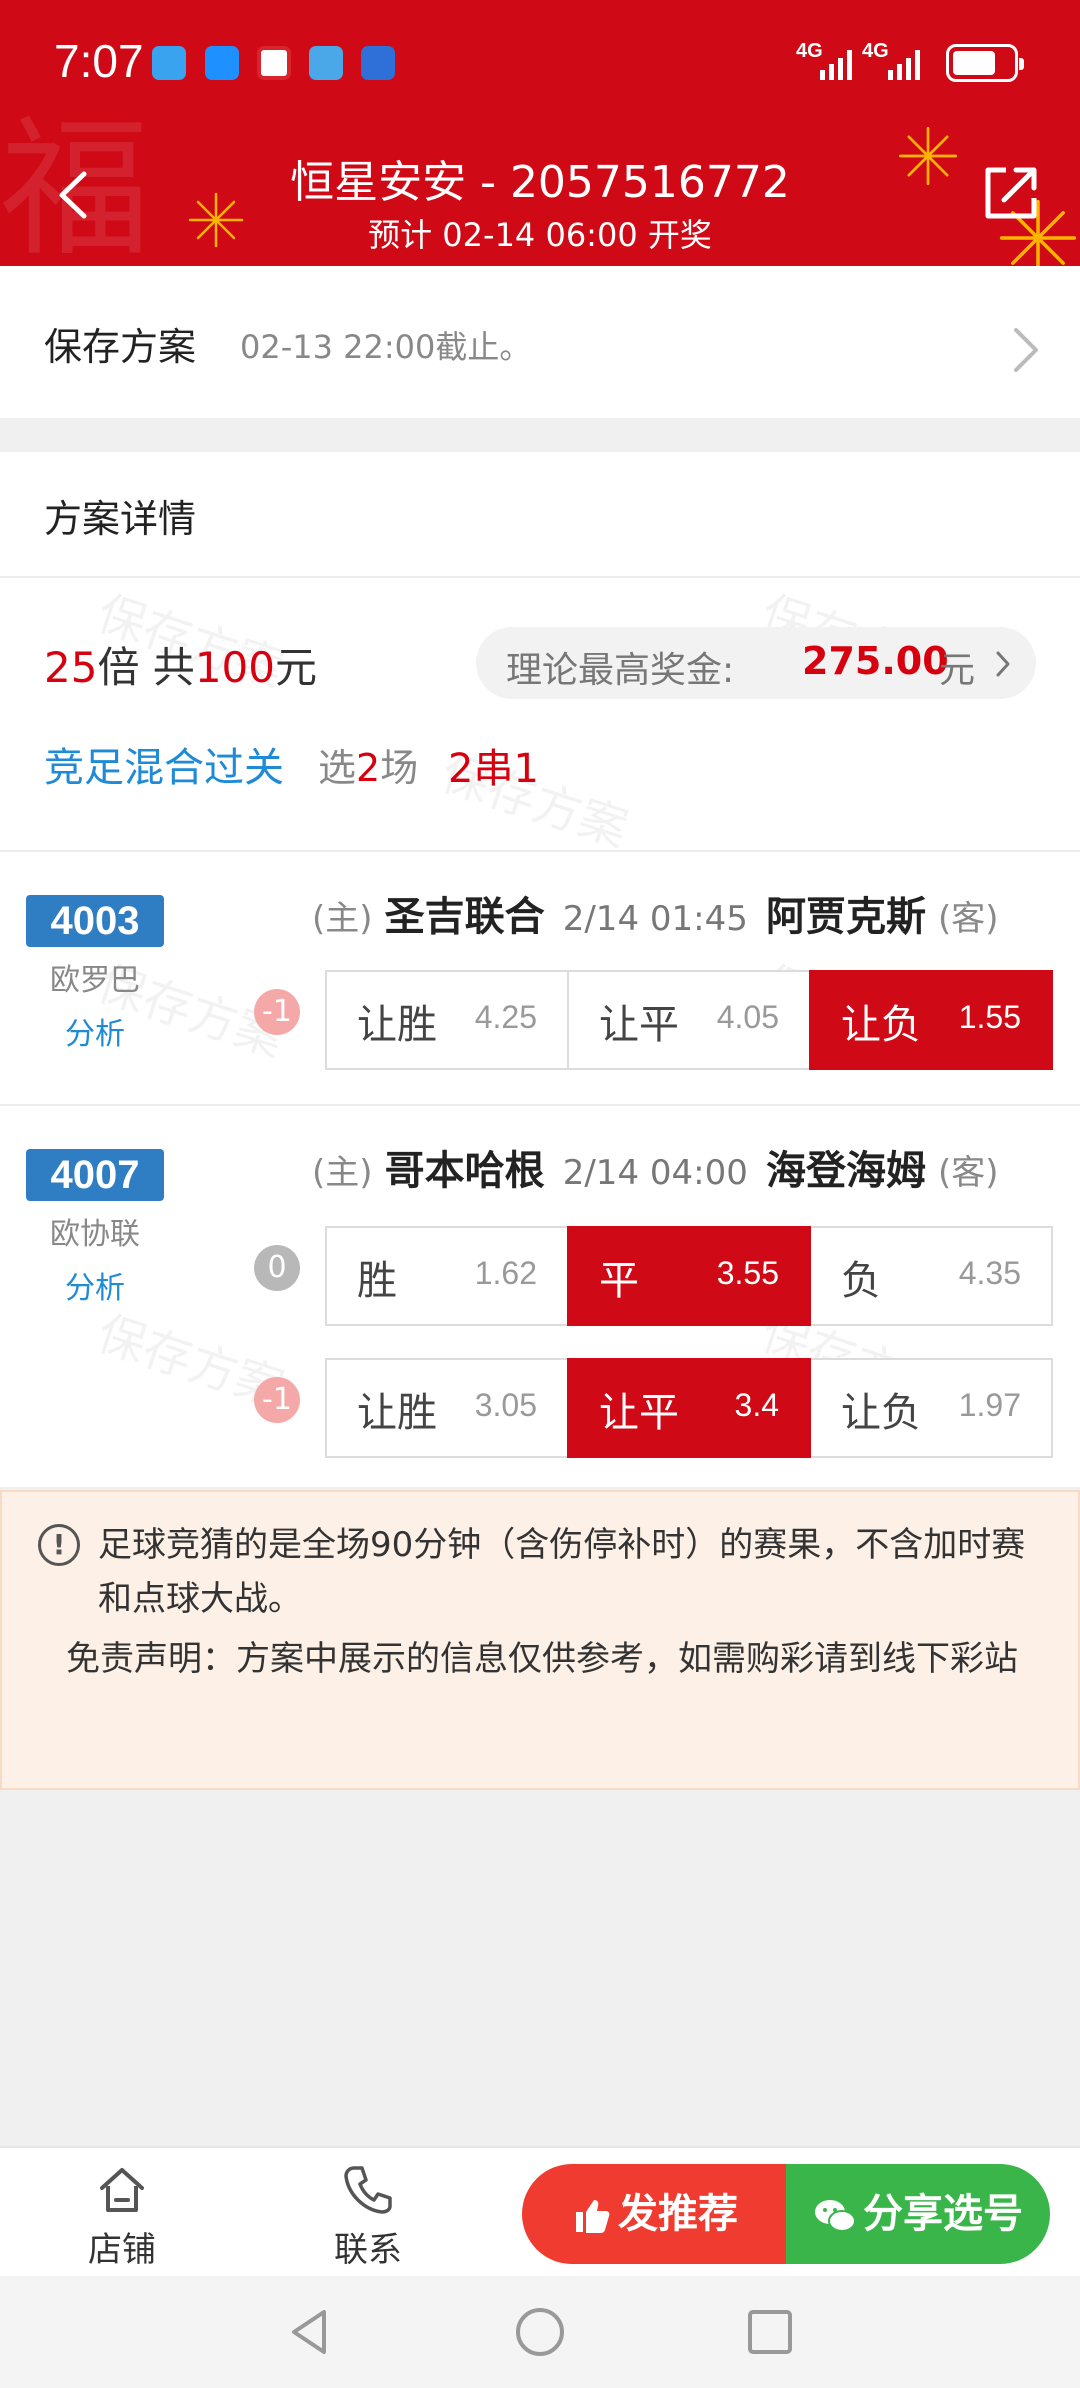 The width and height of the screenshot is (1080, 2388). What do you see at coordinates (845, 917) in the screenshot?
I see `away-team: 阿贾克斯` at bounding box center [845, 917].